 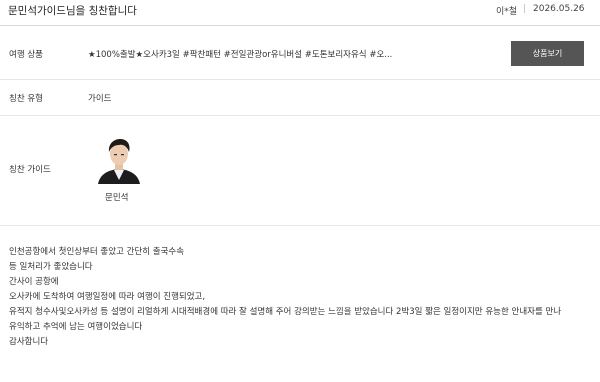 What do you see at coordinates (100, 99) in the screenshot?
I see `praise-type-value: 가이드` at bounding box center [100, 99].